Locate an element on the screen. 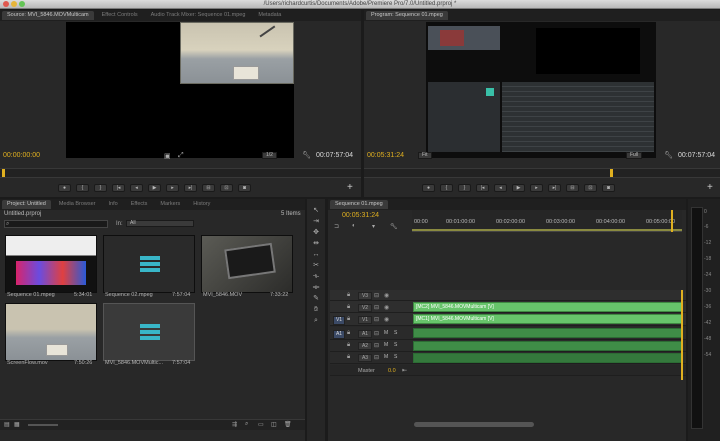 Image resolution: width=720 pixels, height=441 pixels. insert-icon: ⊟ is located at coordinates (208, 188).